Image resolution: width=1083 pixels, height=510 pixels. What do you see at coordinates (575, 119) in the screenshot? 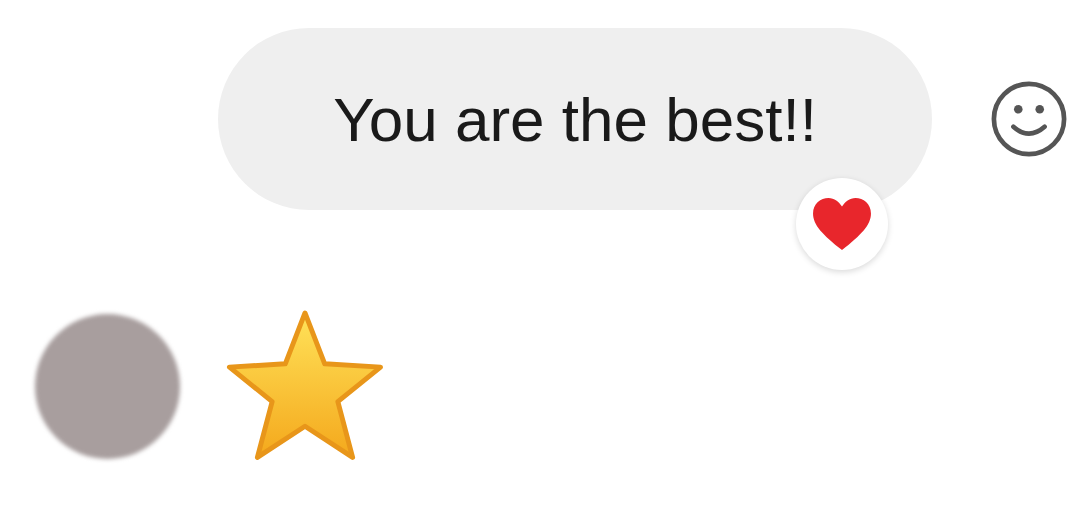
I see `message-text: You are the best!!` at bounding box center [575, 119].